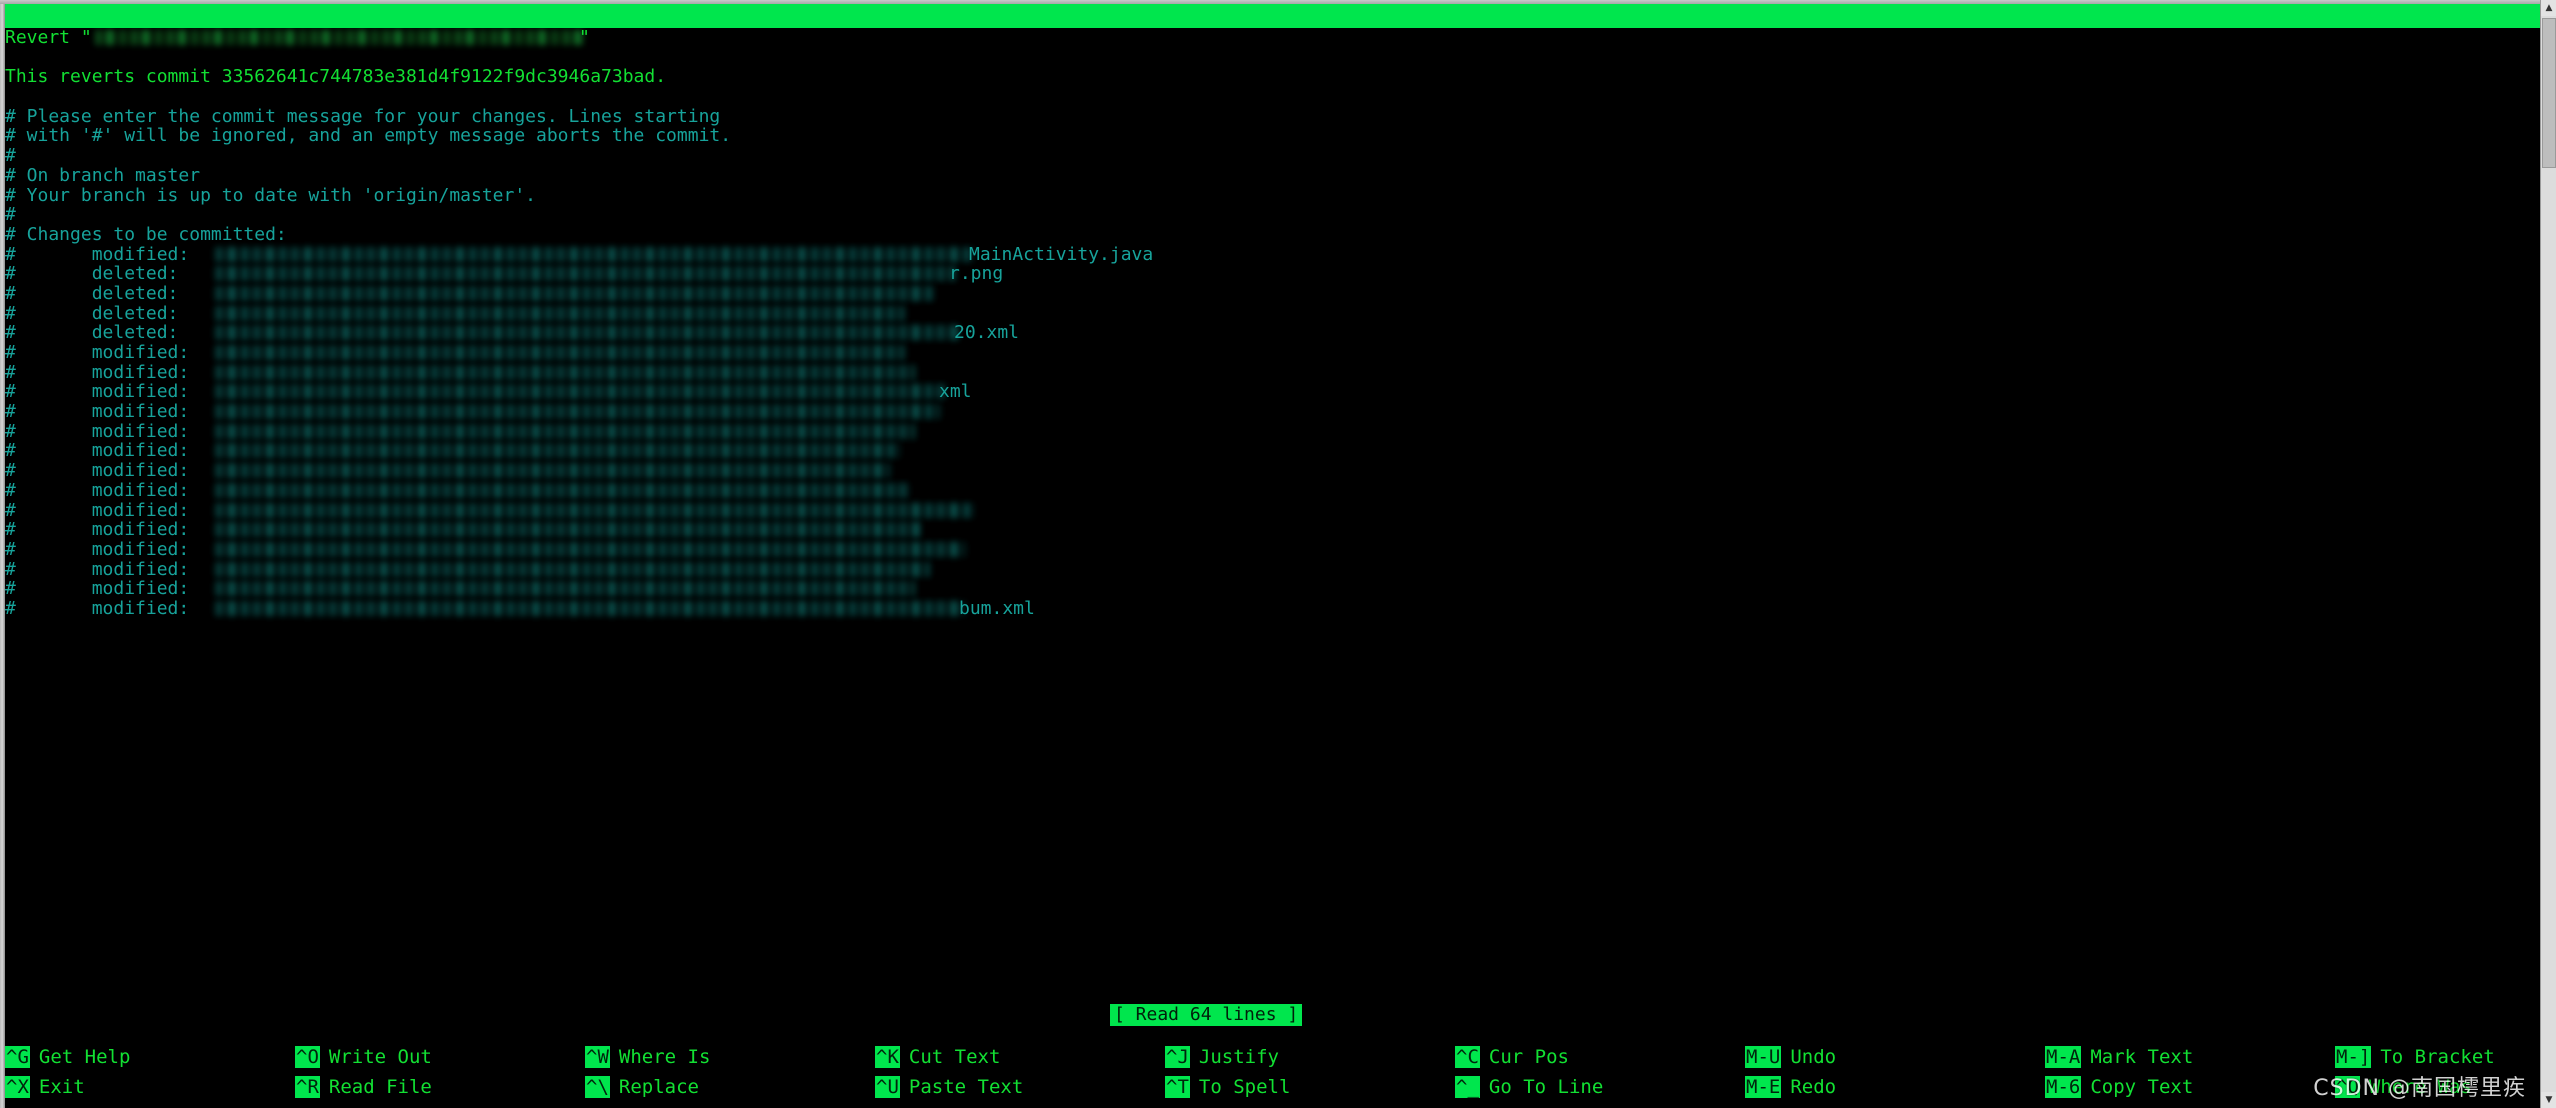 The image size is (2556, 1108). I want to click on editor-line-suffix: r.png, so click(976, 274).